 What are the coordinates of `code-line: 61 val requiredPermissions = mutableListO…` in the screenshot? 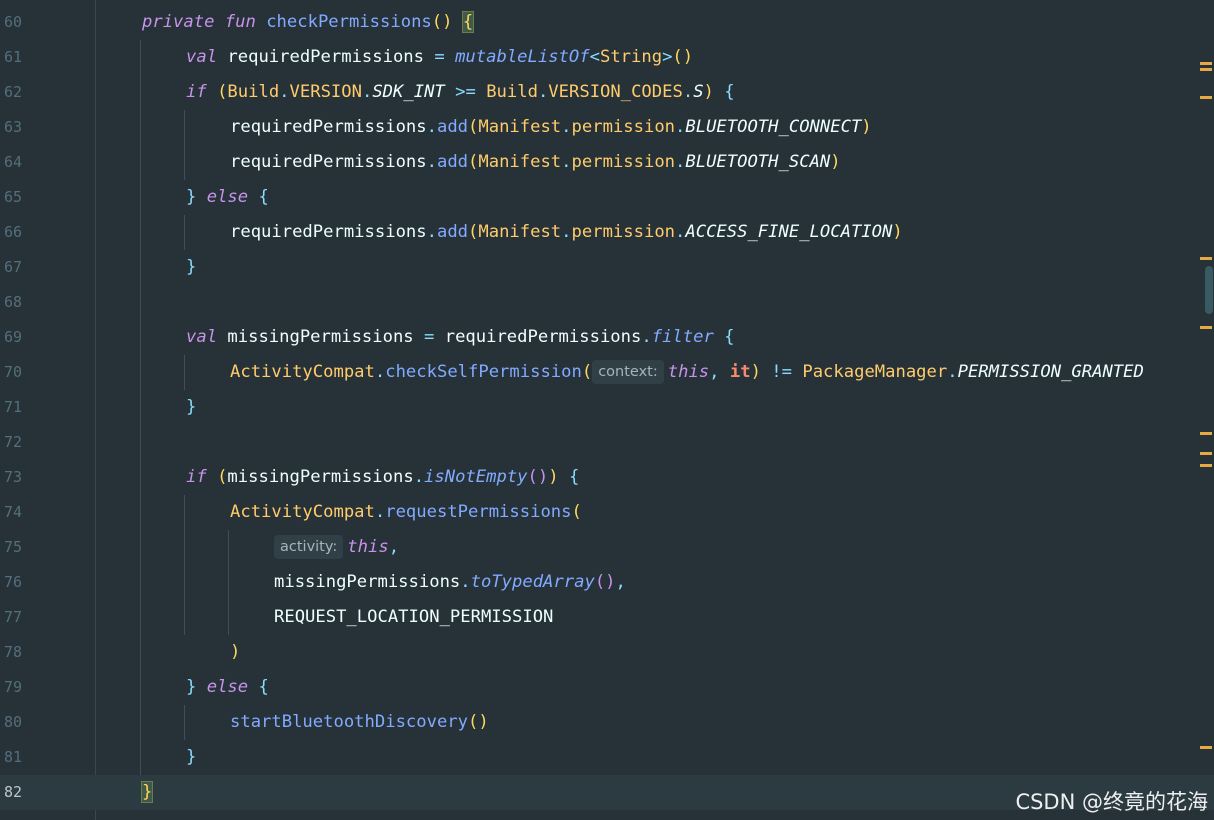 It's located at (607, 57).